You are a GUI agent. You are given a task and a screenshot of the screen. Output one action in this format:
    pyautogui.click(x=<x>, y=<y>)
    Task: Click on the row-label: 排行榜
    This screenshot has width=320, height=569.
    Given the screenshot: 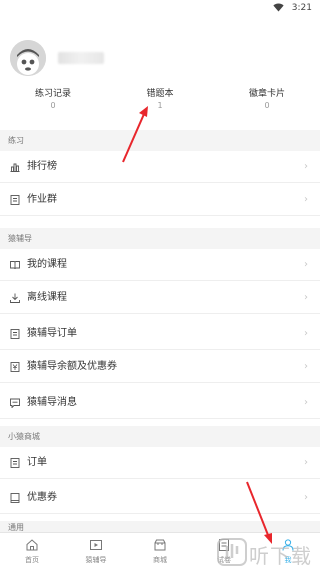 What is the action you would take?
    pyautogui.click(x=42, y=166)
    